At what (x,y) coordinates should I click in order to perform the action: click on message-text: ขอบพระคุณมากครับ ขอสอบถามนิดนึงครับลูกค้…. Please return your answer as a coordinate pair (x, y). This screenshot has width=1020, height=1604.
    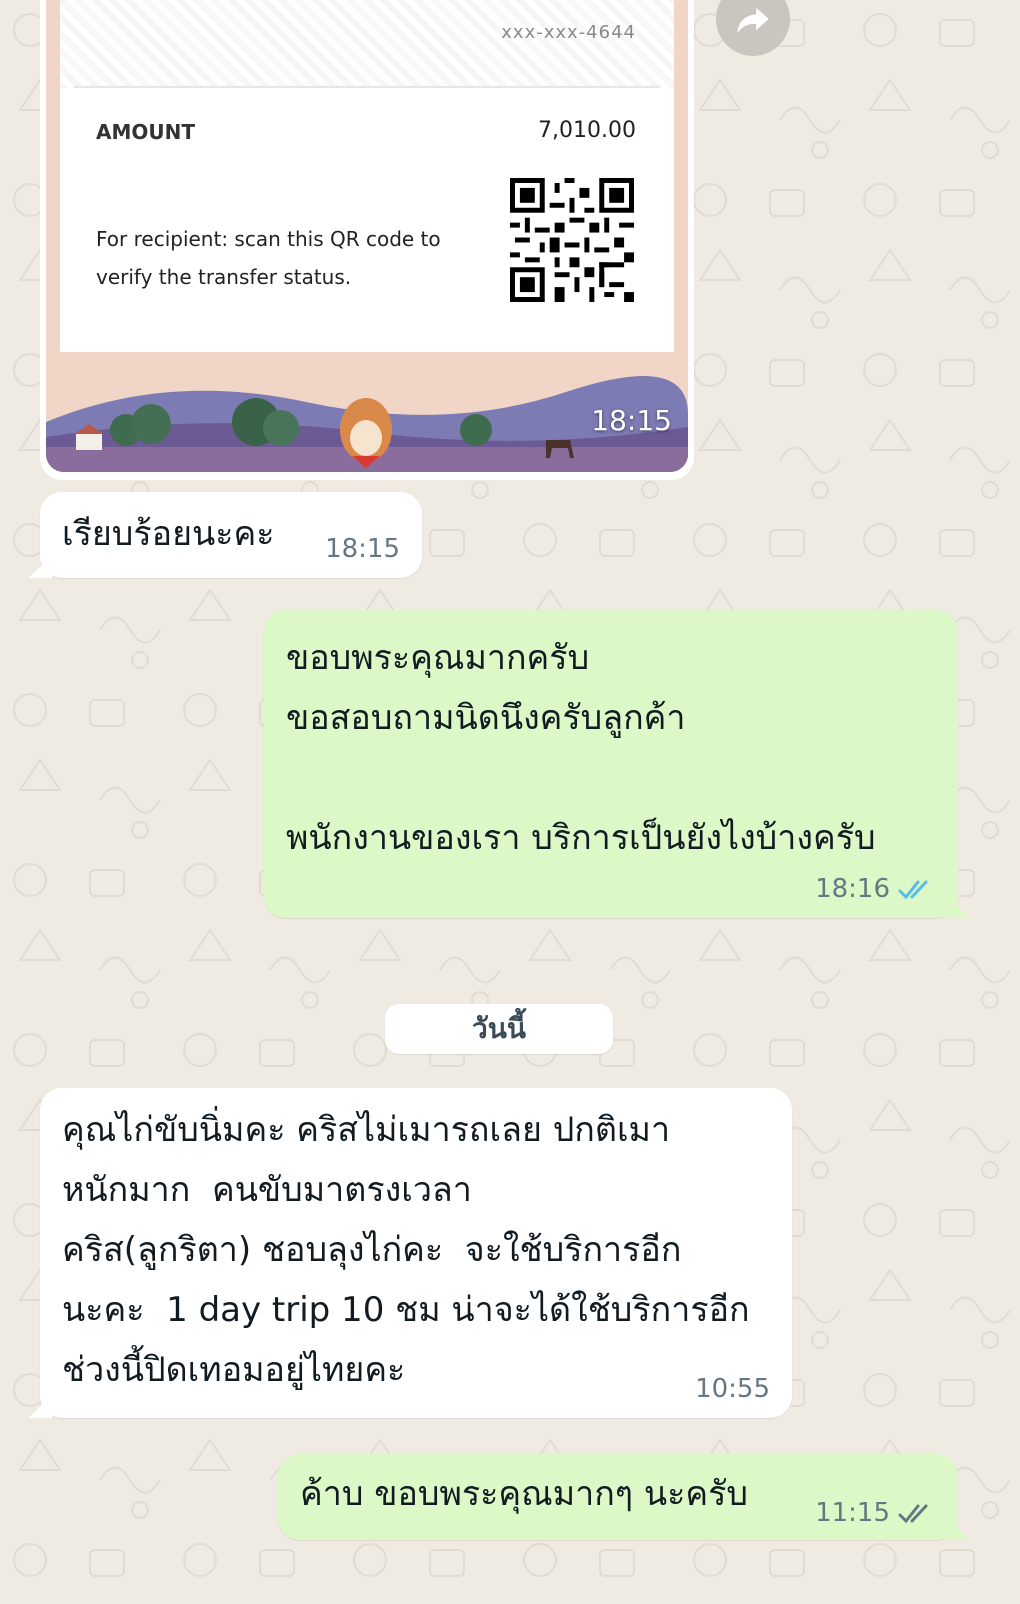
    Looking at the image, I should click on (581, 748).